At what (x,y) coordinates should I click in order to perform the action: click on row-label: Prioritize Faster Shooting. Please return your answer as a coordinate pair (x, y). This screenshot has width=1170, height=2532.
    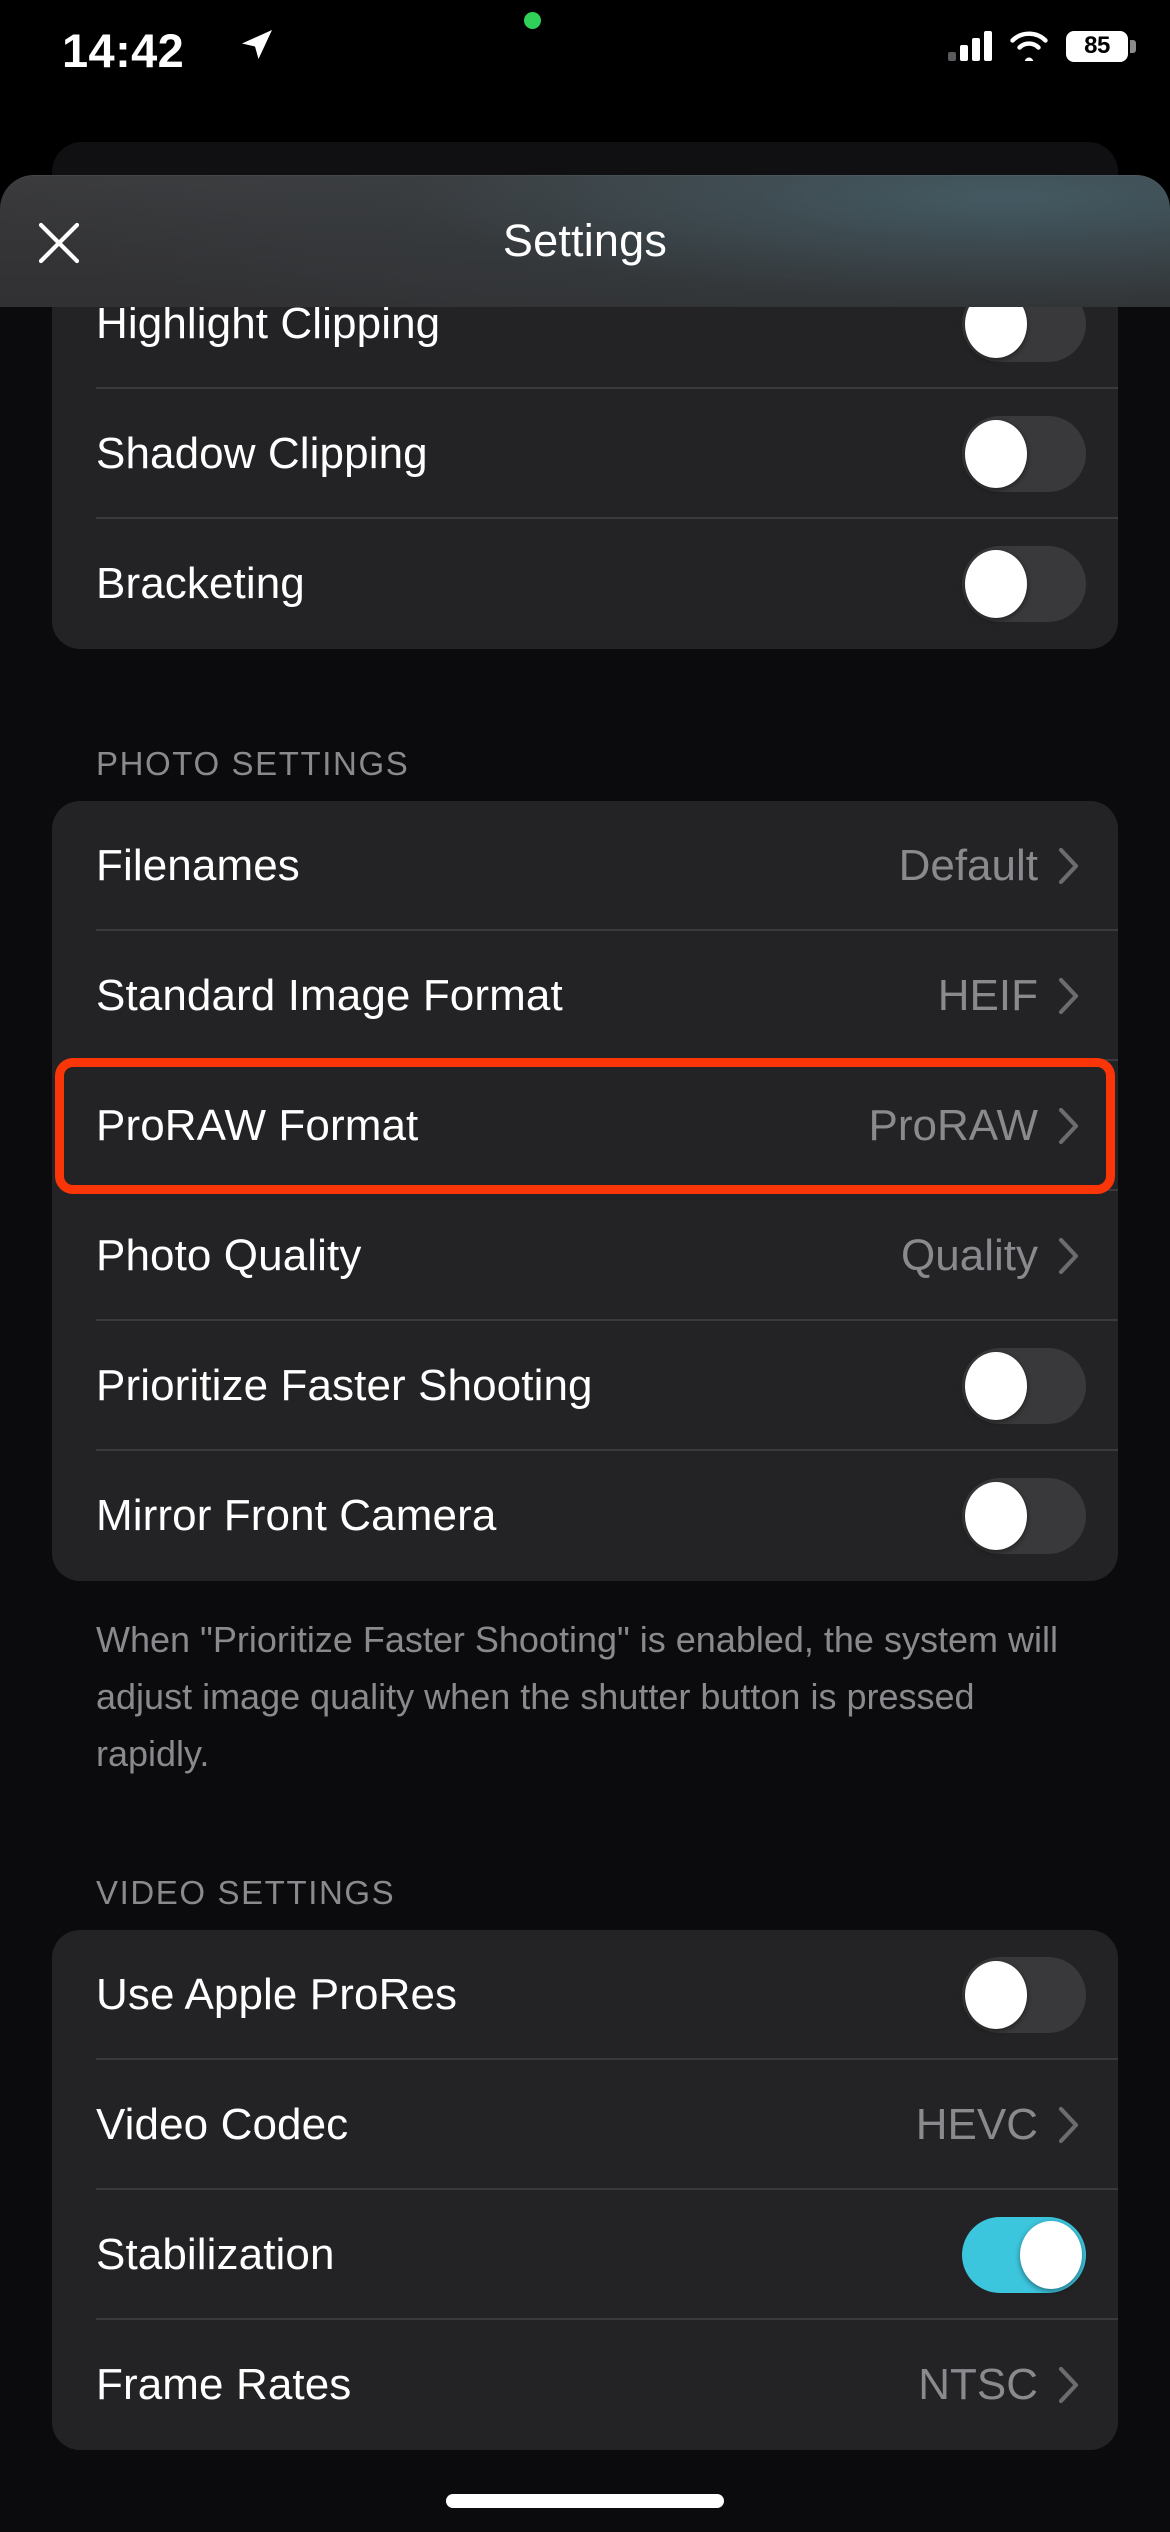
    Looking at the image, I should click on (344, 1385).